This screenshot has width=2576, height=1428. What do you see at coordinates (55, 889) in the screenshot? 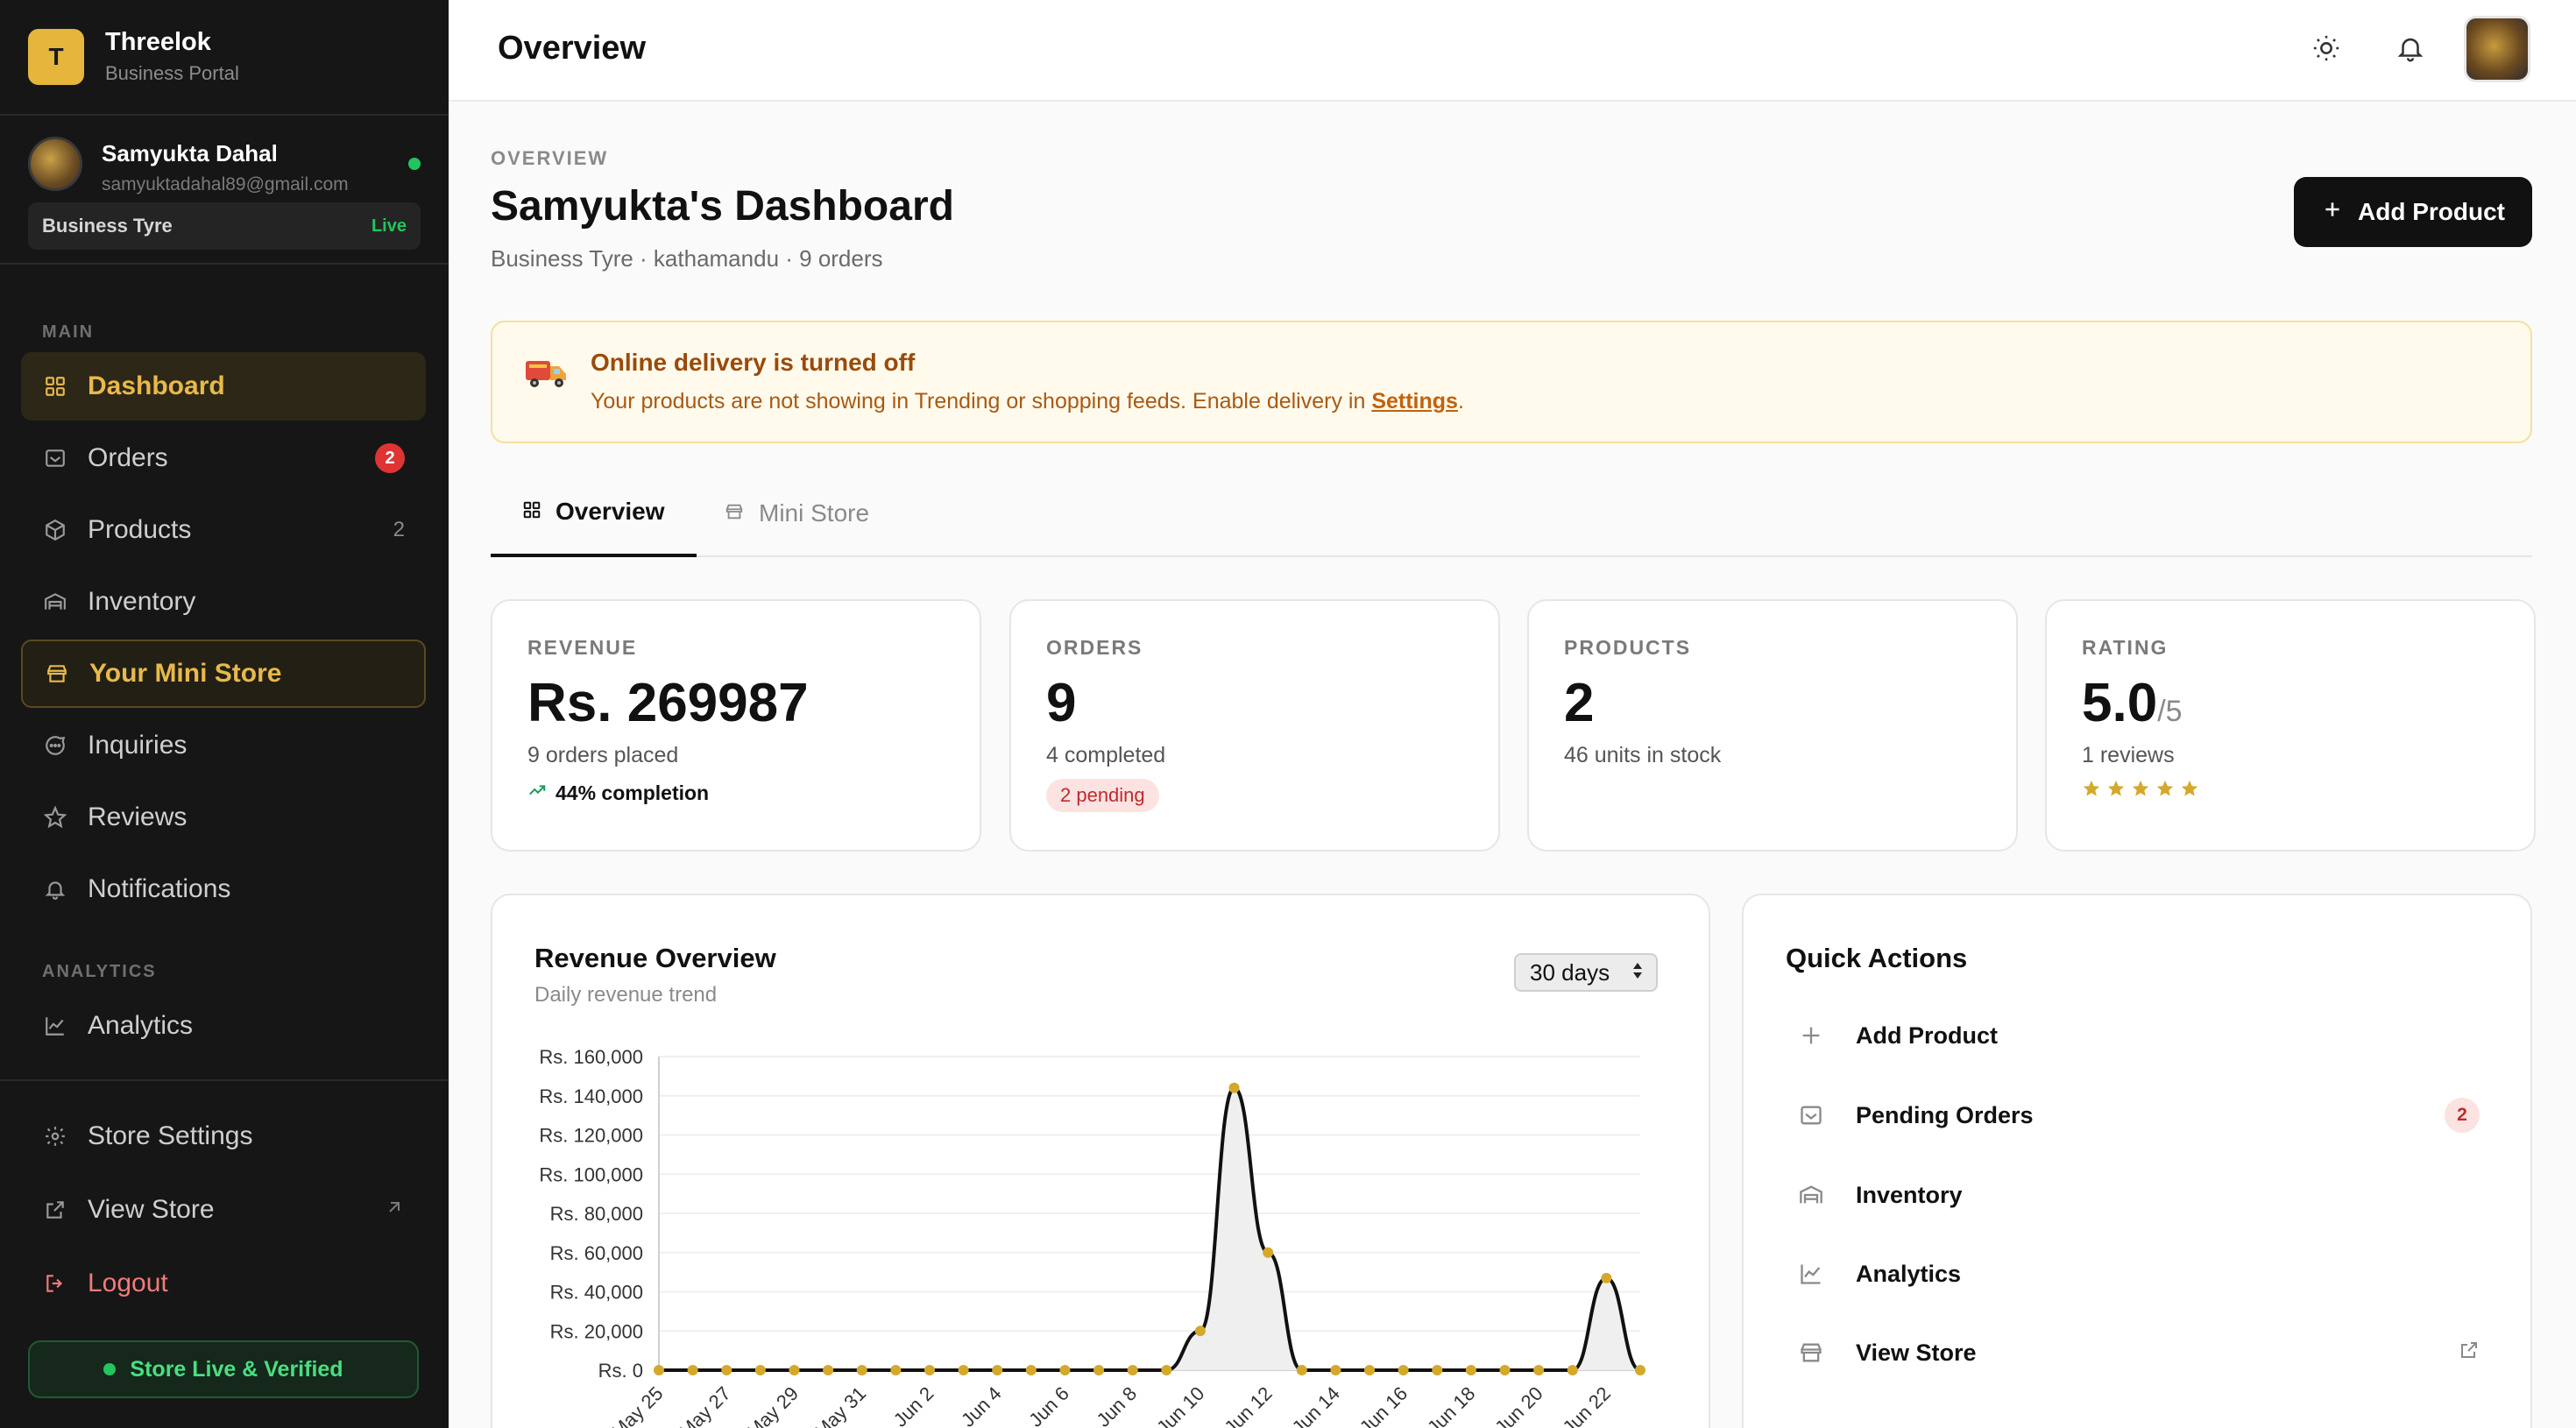
I see `bell-icon` at bounding box center [55, 889].